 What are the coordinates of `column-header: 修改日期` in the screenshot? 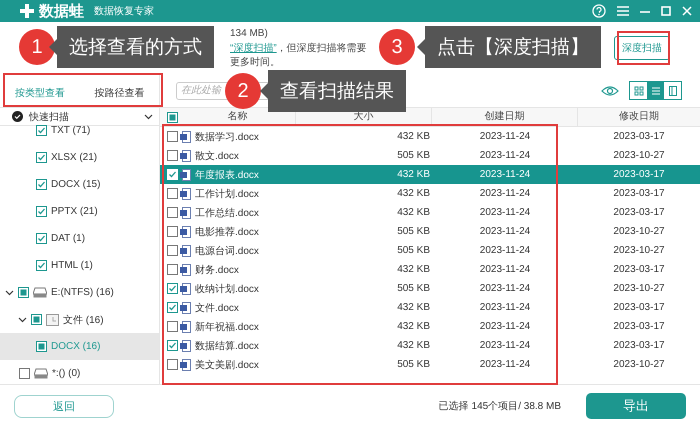 It's located at (639, 117).